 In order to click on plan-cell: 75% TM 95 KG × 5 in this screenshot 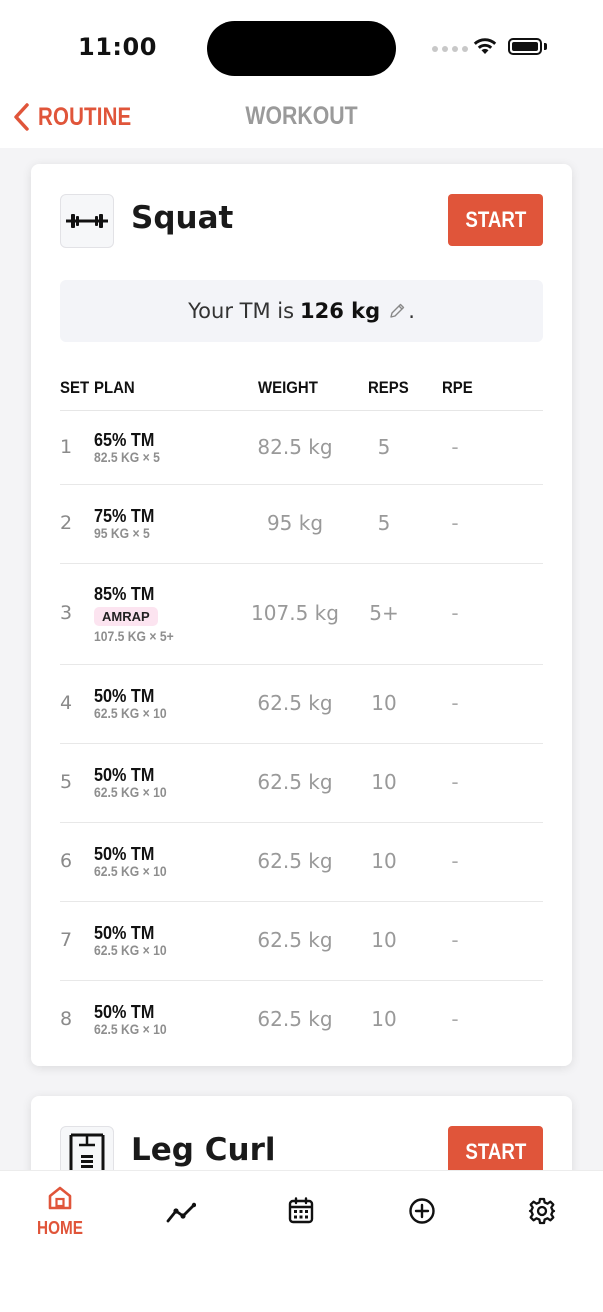, I will do `click(127, 524)`.